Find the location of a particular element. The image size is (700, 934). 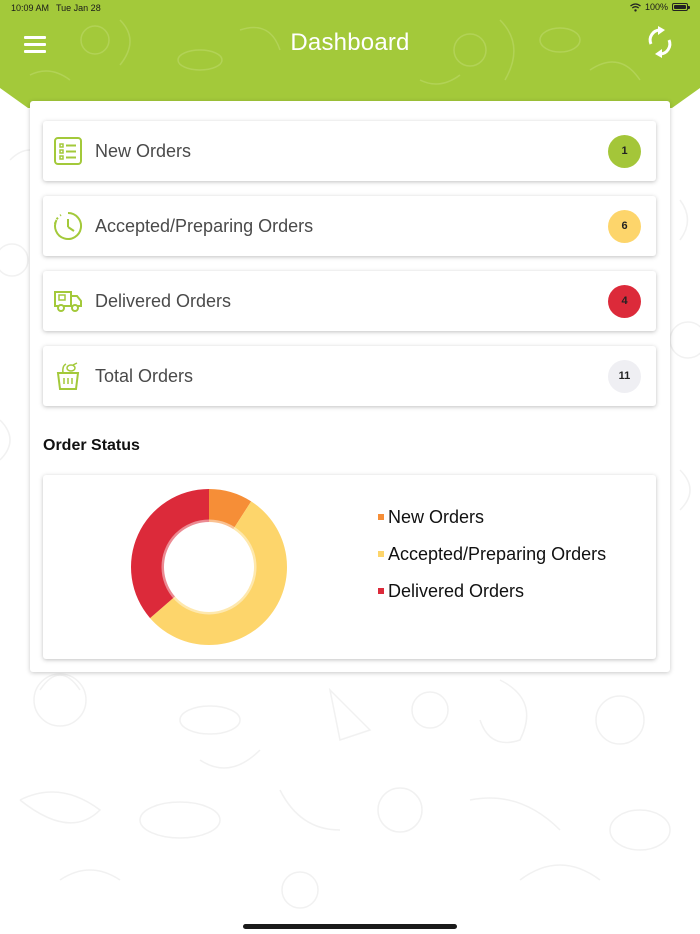

battery-percent: 100% is located at coordinates (656, 7).